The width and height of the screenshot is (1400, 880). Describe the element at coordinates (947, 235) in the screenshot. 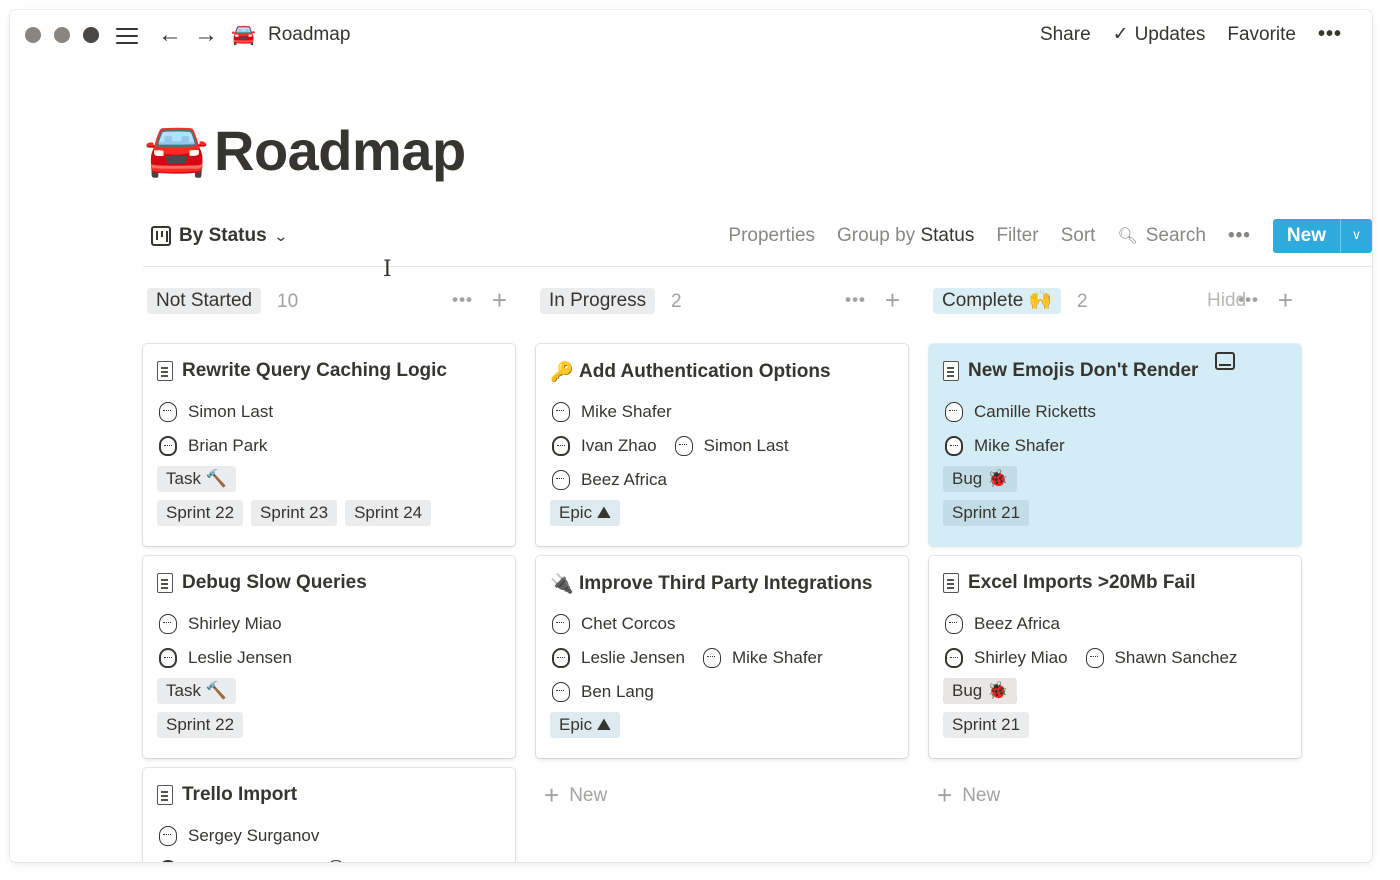

I see `group-by-value: Status` at that location.